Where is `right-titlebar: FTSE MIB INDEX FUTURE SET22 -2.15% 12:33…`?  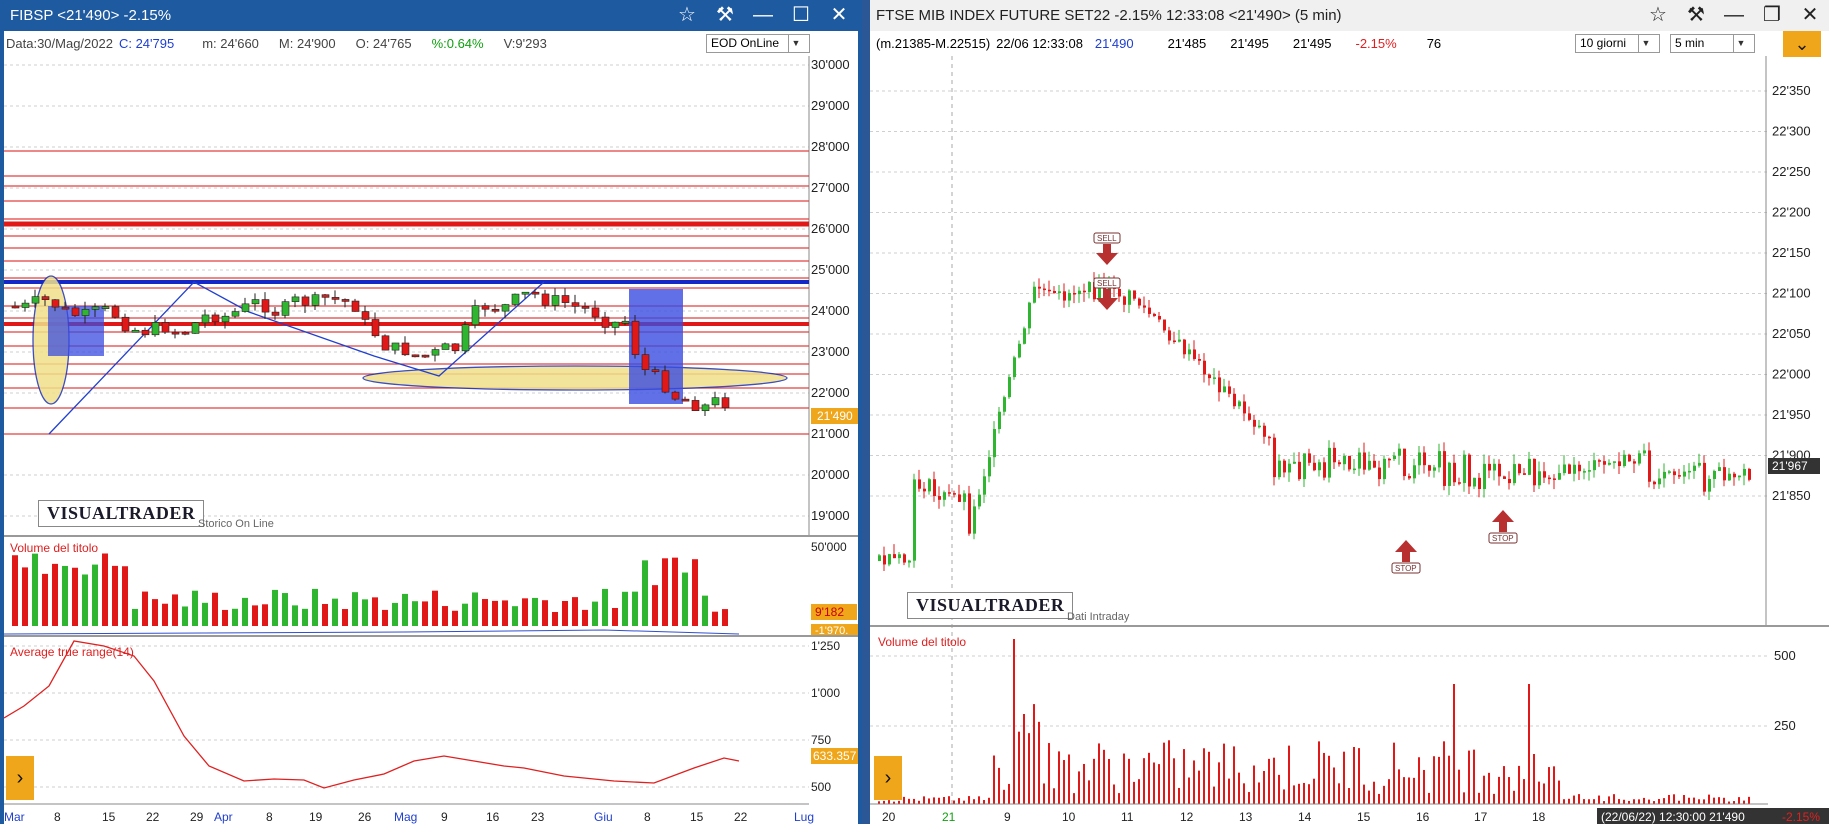 right-titlebar: FTSE MIB INDEX FUTURE SET22 -2.15% 12:33… is located at coordinates (1349, 15).